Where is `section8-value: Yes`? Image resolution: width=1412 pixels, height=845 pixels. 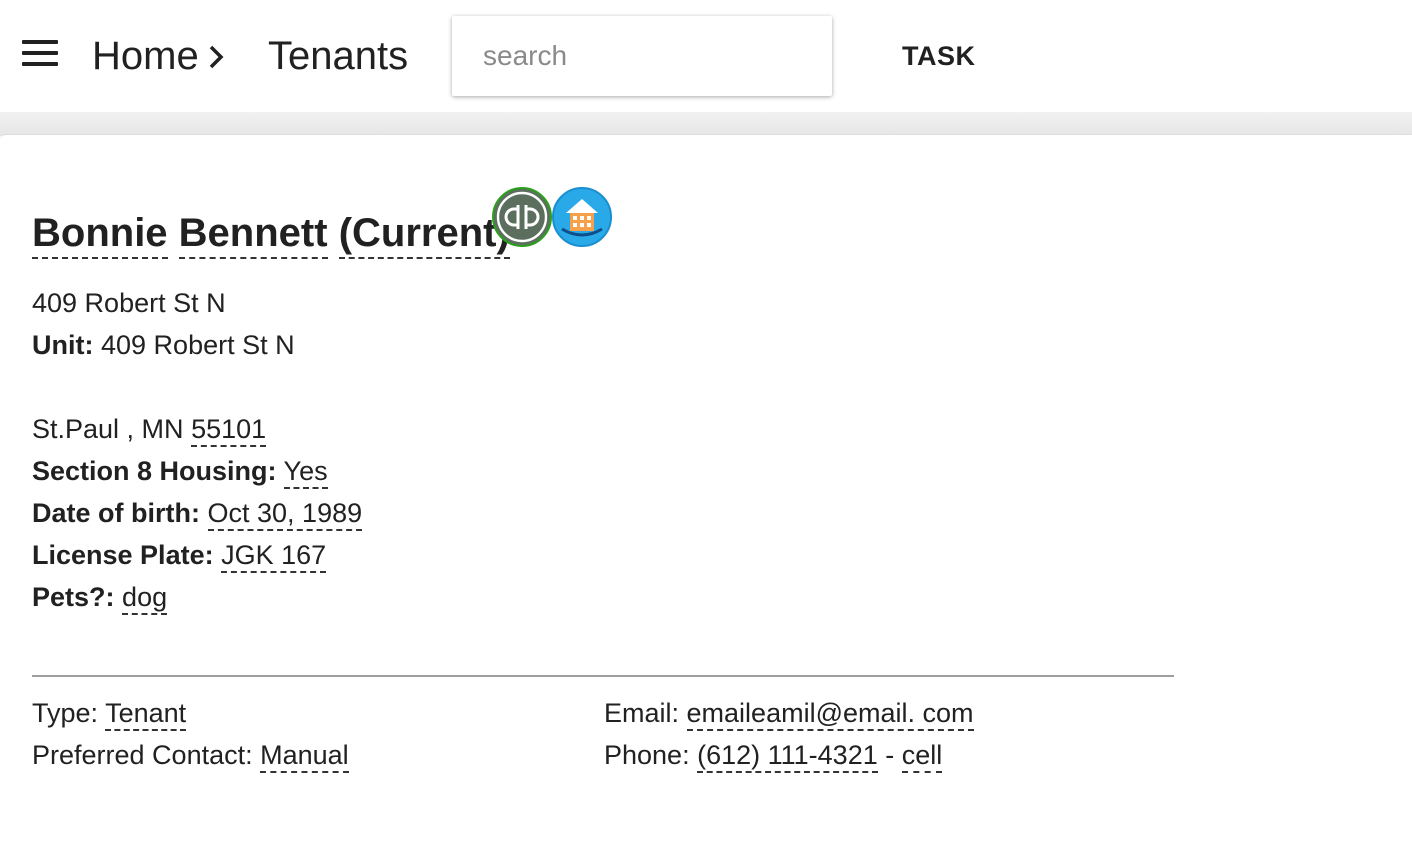 section8-value: Yes is located at coordinates (305, 472).